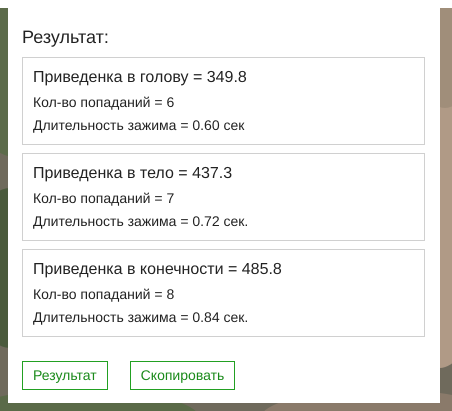 The width and height of the screenshot is (452, 411). Describe the element at coordinates (66, 37) in the screenshot. I see `result-title: Результат:` at that location.